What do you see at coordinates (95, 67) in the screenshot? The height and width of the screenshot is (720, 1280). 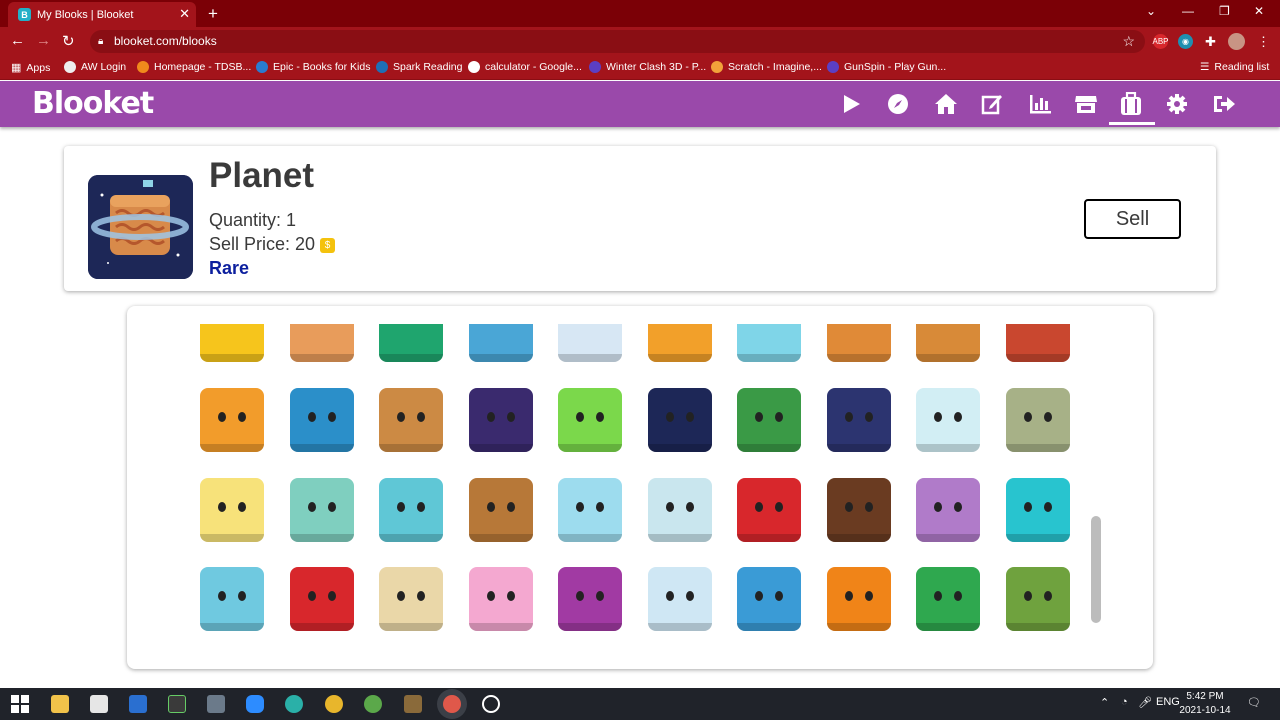 I see `bookmark-aw-login: AW Login` at bounding box center [95, 67].